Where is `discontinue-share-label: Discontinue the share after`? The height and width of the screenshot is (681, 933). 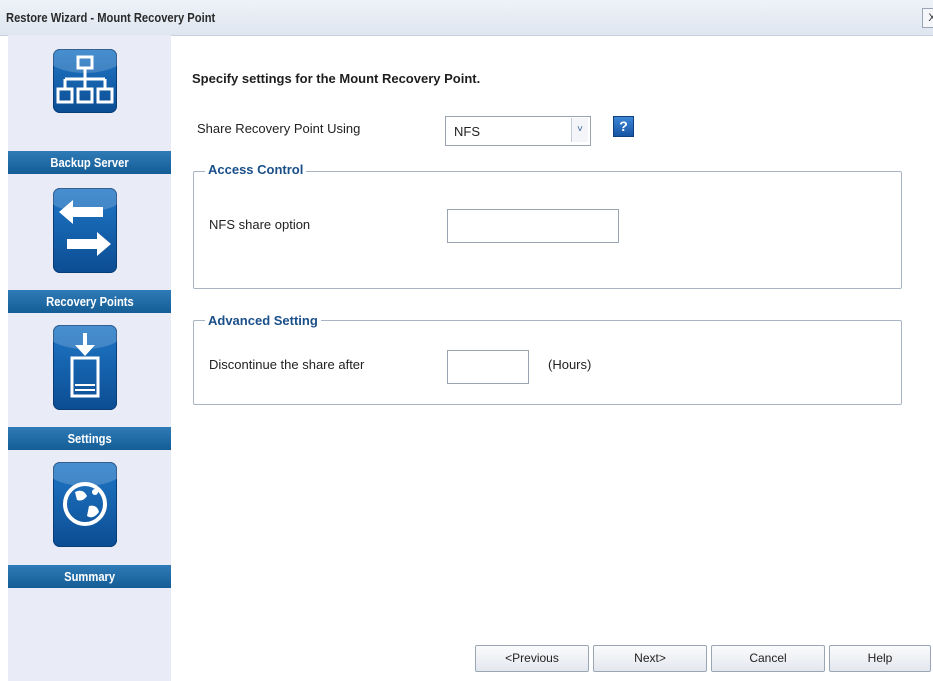
discontinue-share-label: Discontinue the share after is located at coordinates (287, 364).